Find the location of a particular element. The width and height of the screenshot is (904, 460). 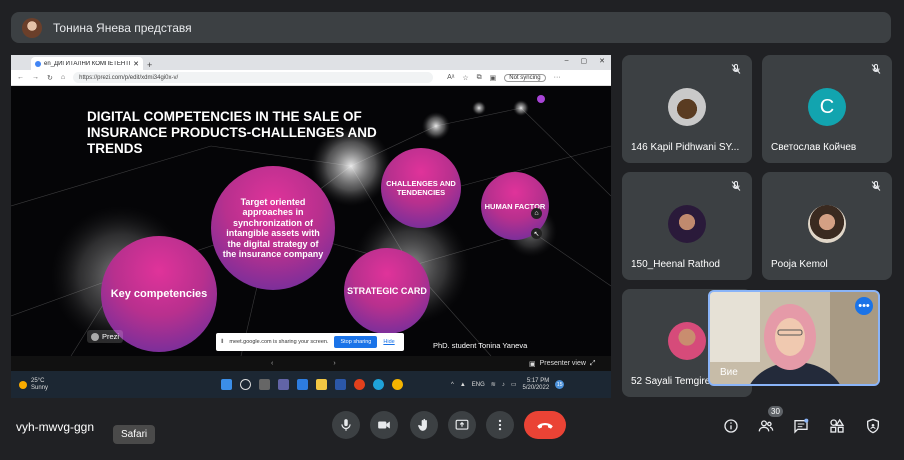

weather-temp: 25°C is located at coordinates (38, 380).